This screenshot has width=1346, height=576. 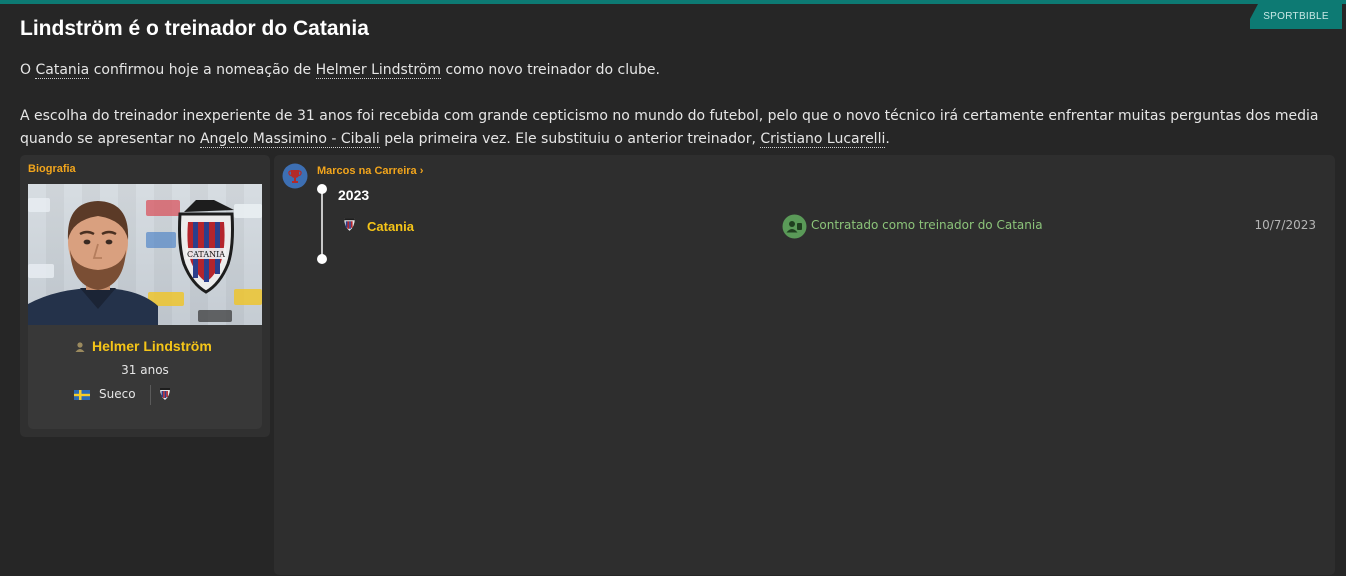 What do you see at coordinates (289, 139) in the screenshot?
I see `stadium-link: Angelo Massimino - Cibali` at bounding box center [289, 139].